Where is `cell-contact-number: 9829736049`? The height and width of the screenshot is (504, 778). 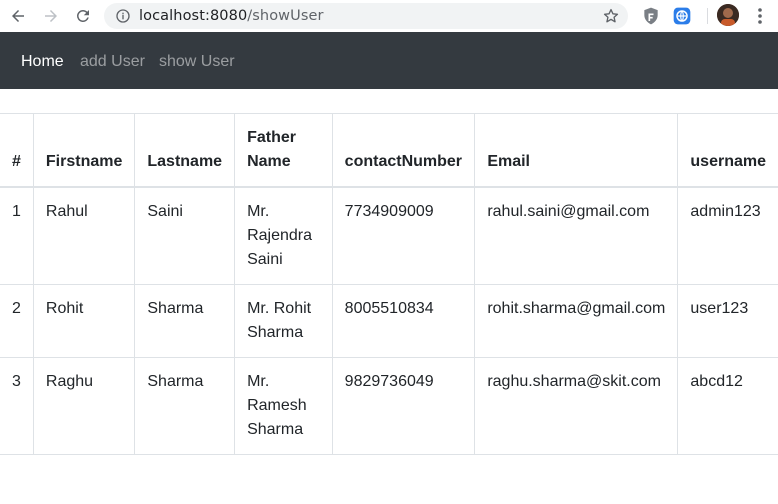
cell-contact-number: 9829736049 is located at coordinates (404, 406).